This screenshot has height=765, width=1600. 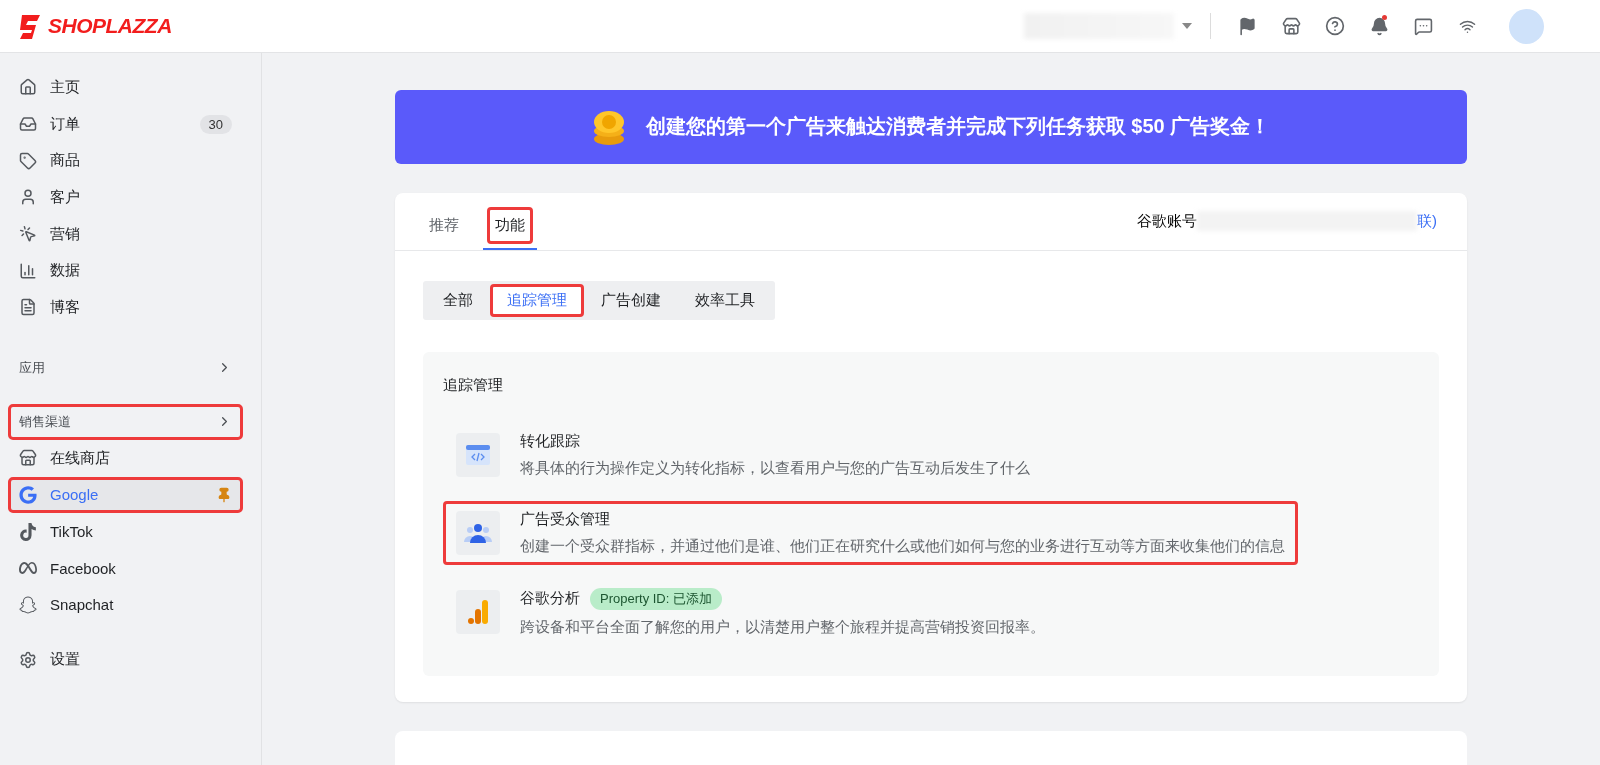 What do you see at coordinates (125, 307) in the screenshot?
I see `sidebar-item: 博客` at bounding box center [125, 307].